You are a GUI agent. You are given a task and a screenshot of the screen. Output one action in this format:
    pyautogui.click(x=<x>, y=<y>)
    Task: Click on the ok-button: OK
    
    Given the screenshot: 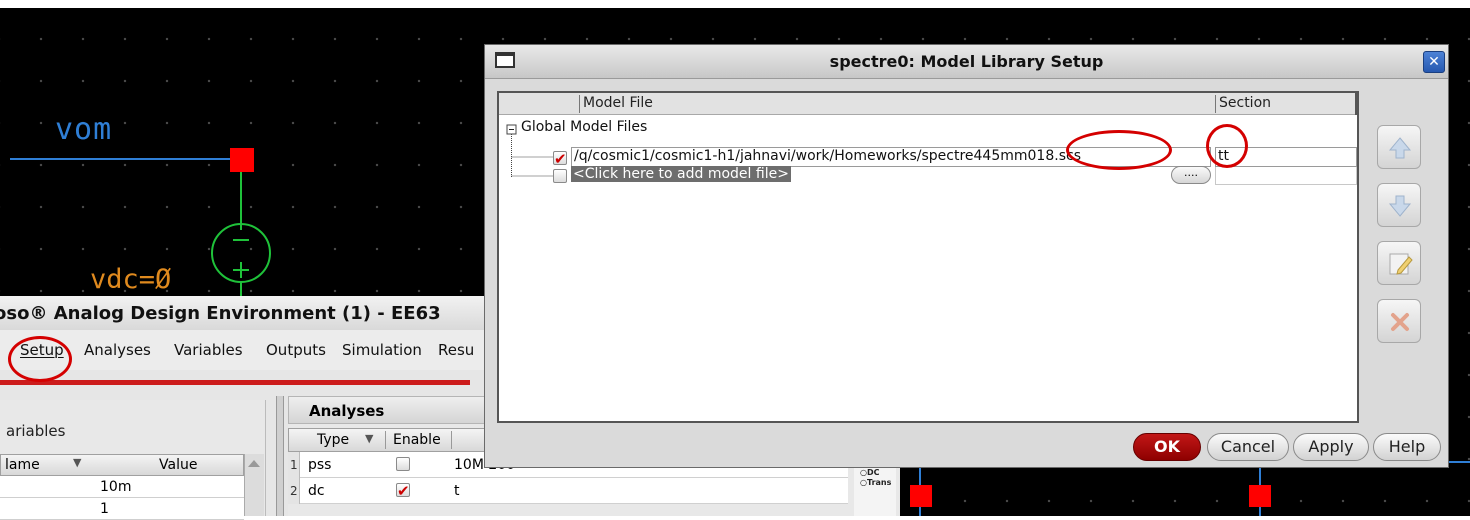 What is the action you would take?
    pyautogui.click(x=1167, y=447)
    